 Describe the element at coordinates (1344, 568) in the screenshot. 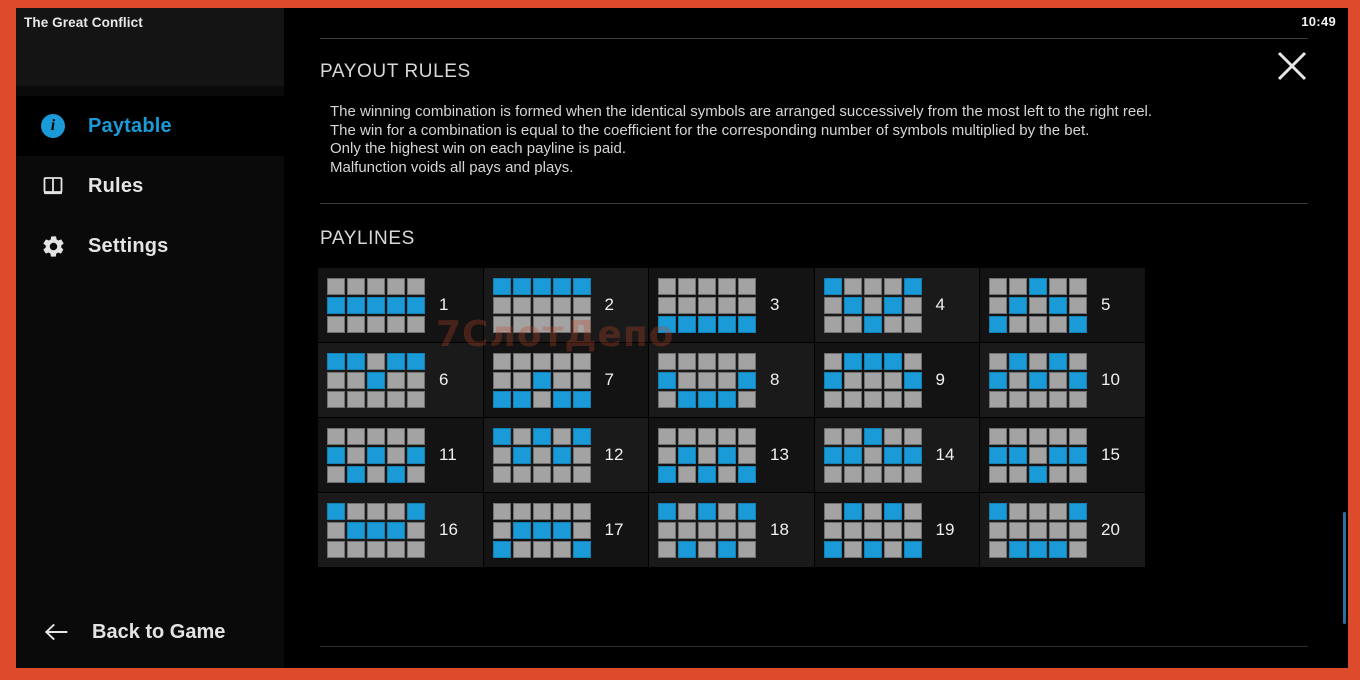

I see `scrollbar-thumb` at that location.